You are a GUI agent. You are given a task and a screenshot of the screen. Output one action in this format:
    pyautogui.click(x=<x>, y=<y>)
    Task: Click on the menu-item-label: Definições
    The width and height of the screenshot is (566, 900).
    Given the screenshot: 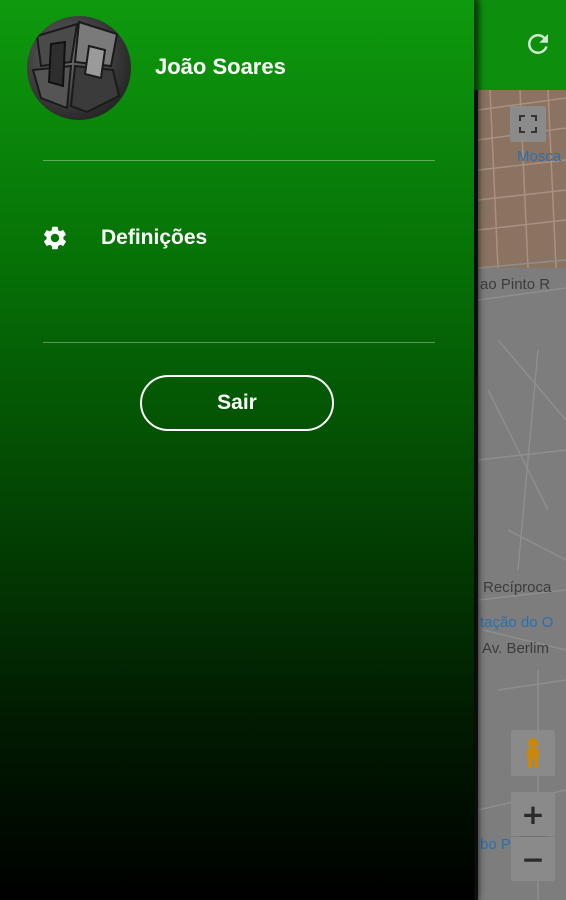 What is the action you would take?
    pyautogui.click(x=154, y=237)
    